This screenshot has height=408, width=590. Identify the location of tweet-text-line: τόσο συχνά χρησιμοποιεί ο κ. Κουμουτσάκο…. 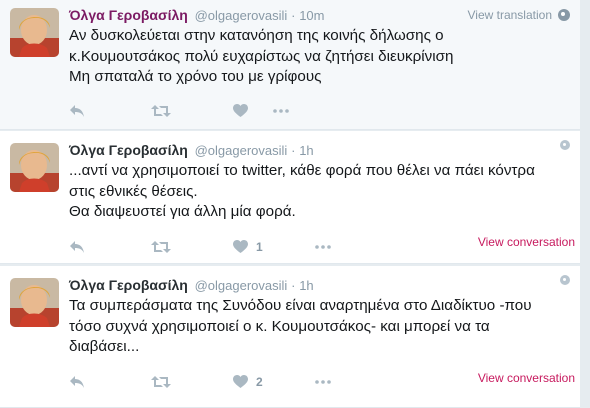
(279, 326).